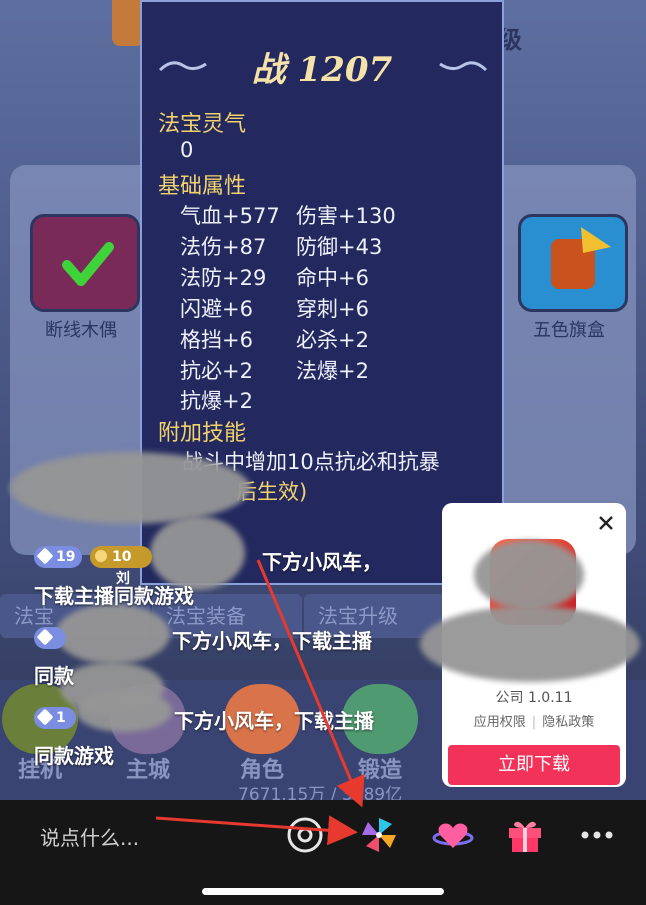  I want to click on arrow-to-pinwheel-from-chat, so click(310, 683).